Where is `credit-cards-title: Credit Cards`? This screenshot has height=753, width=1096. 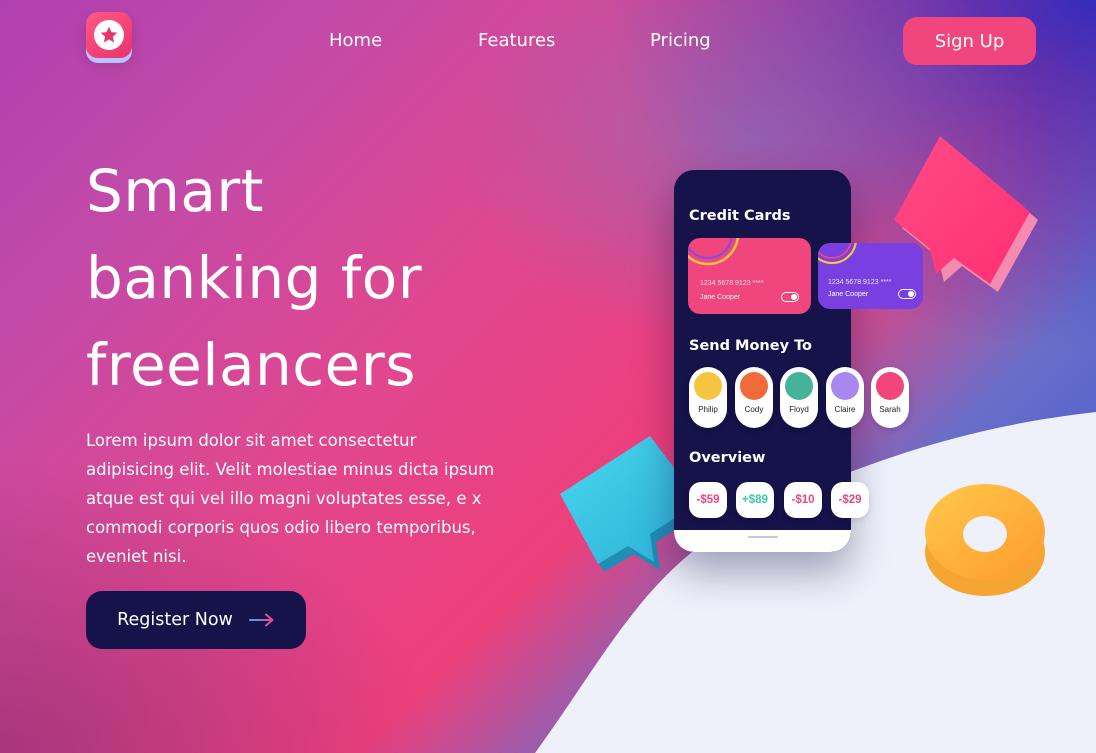
credit-cards-title: Credit Cards is located at coordinates (740, 216).